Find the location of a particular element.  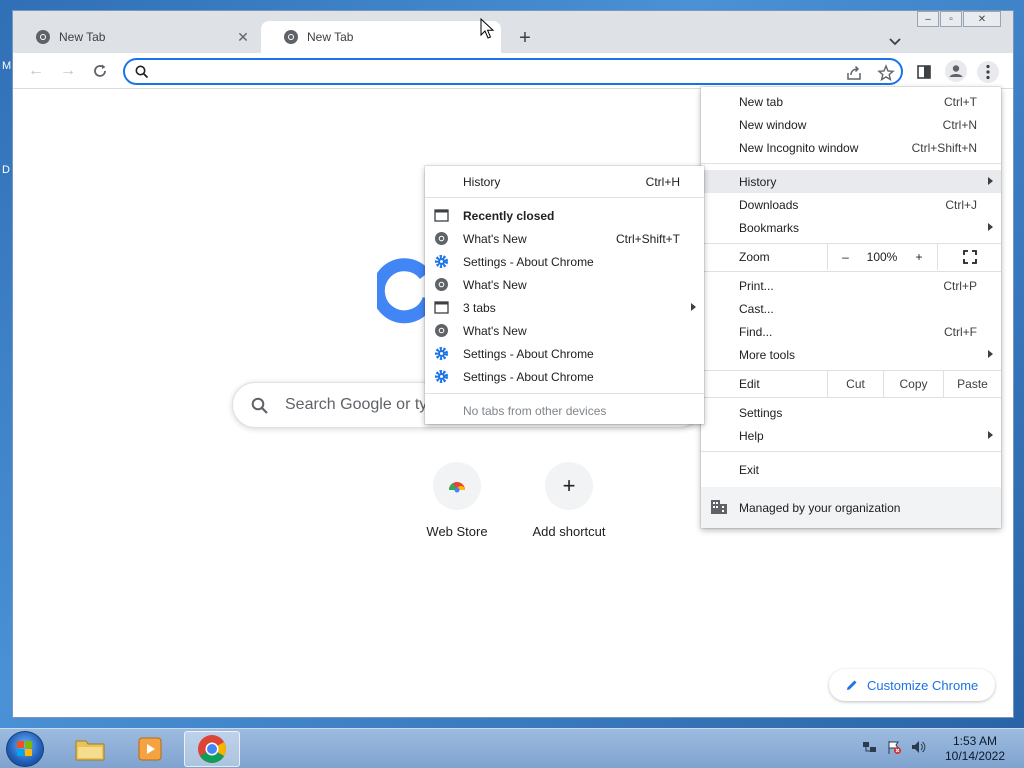

taskbar: 1:53 AM 10/14/2022 is located at coordinates (512, 748).